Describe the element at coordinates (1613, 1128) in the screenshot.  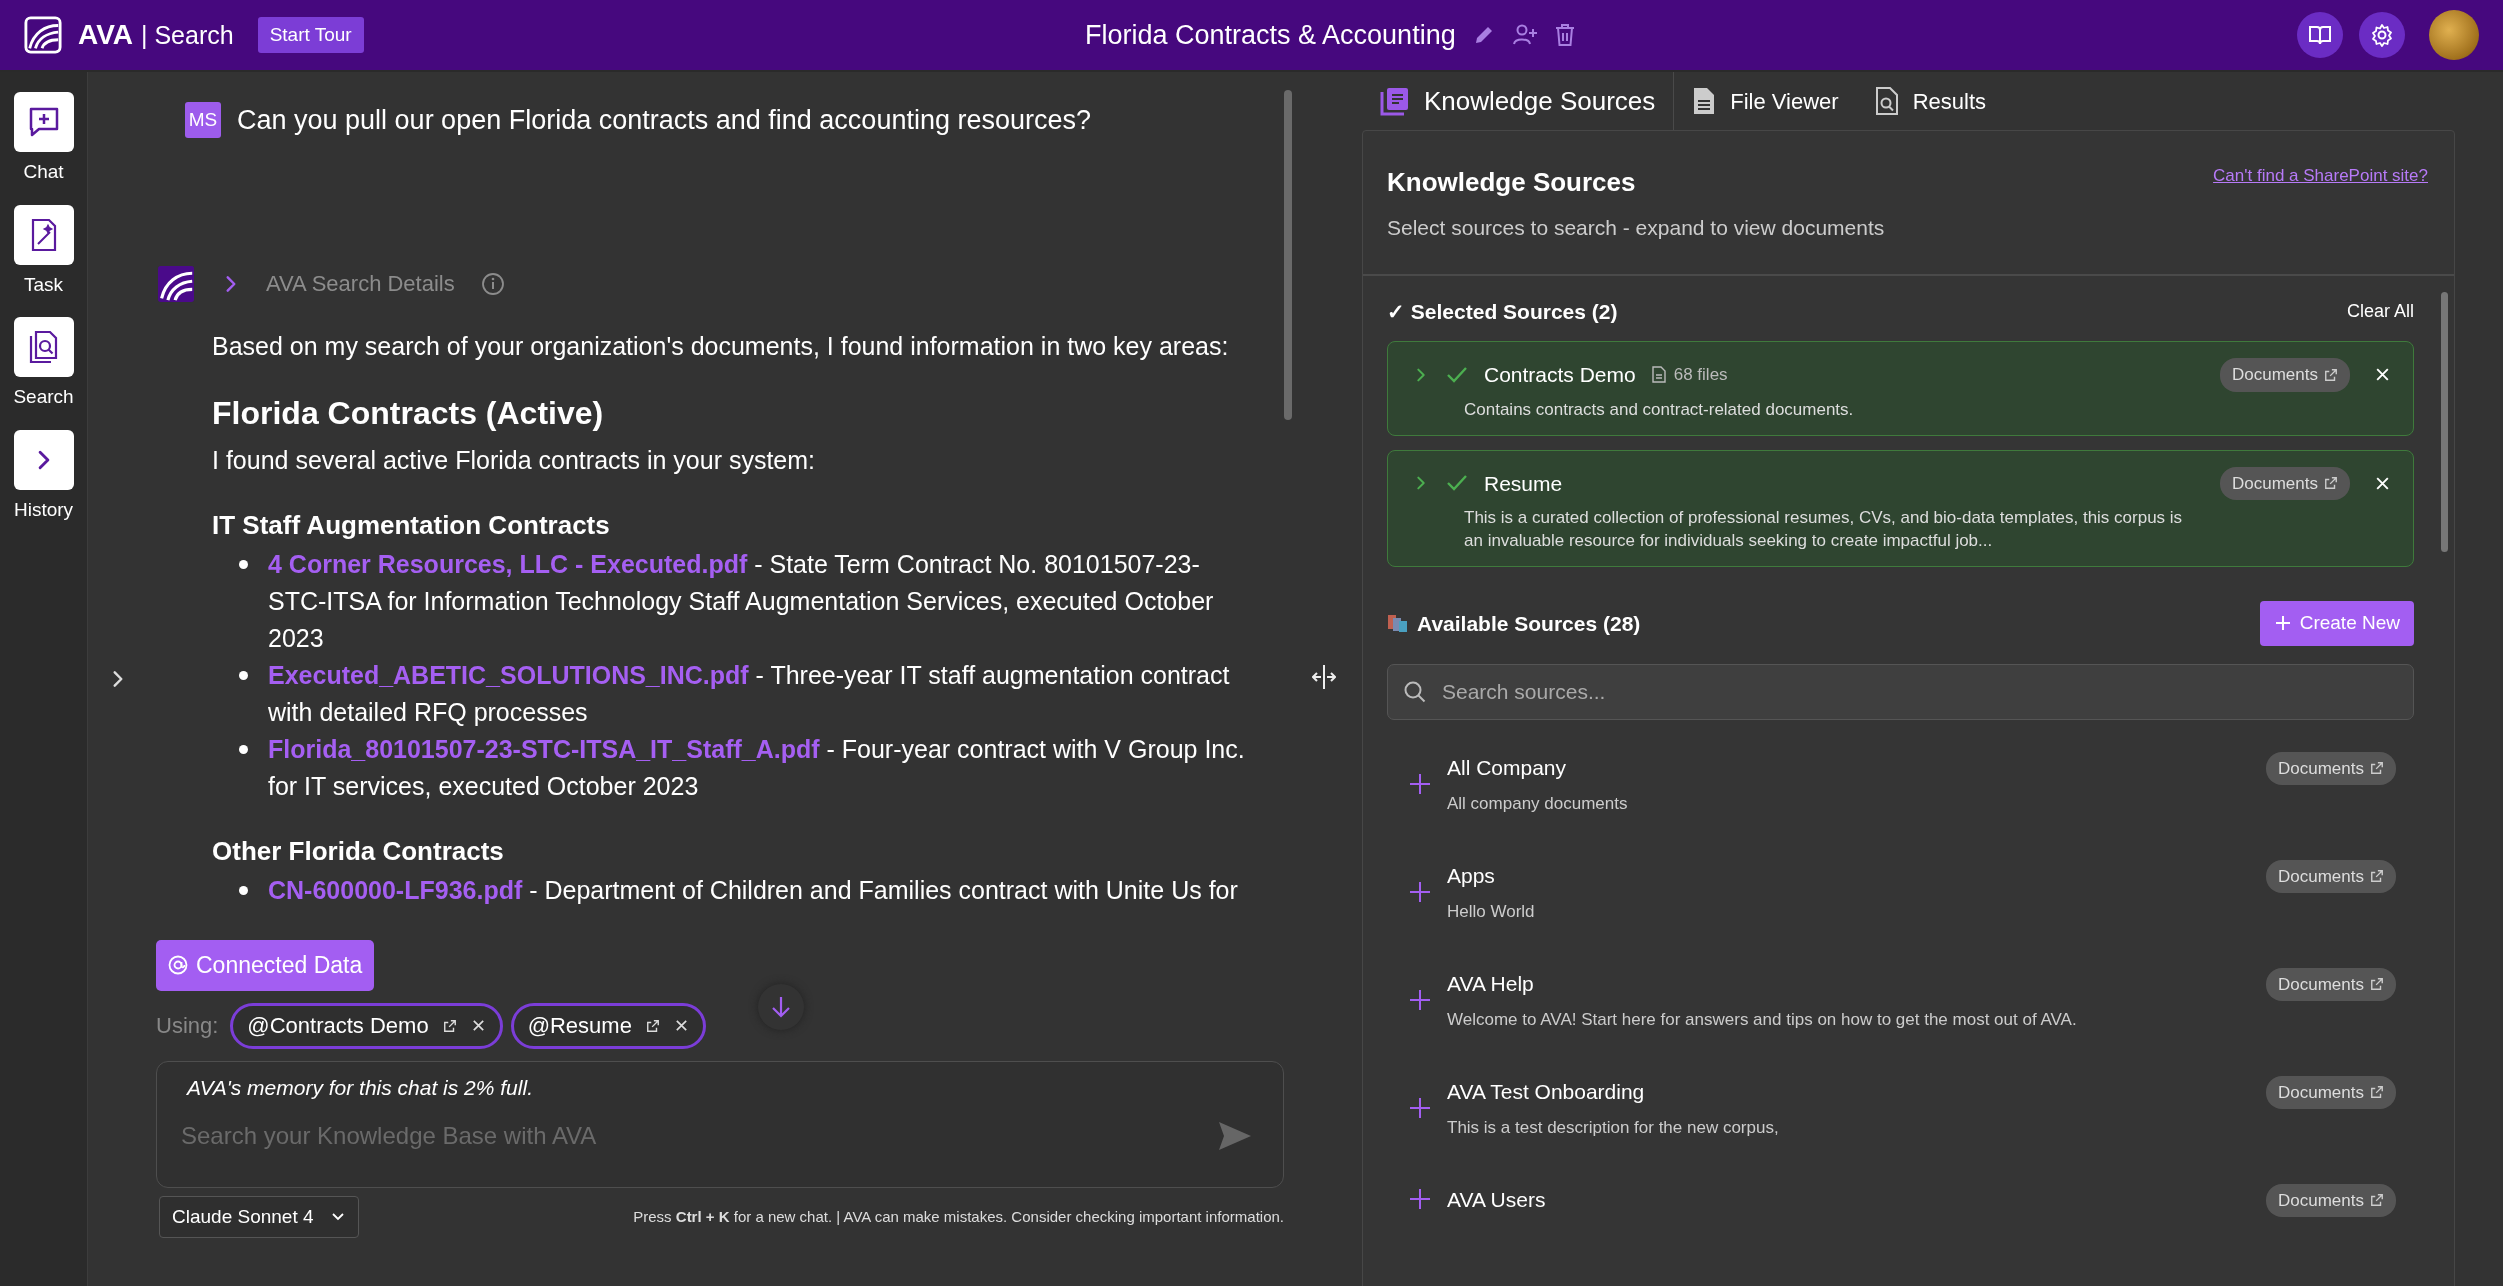
I see `source-description: This is a test description for the new corpus,` at that location.